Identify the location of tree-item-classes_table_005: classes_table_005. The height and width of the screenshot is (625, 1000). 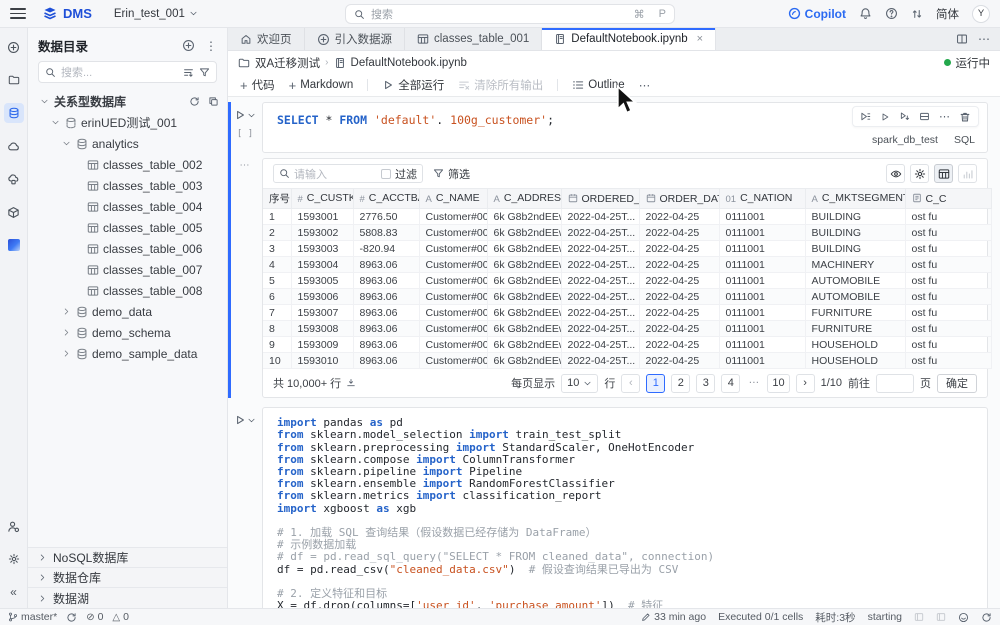
(127, 227).